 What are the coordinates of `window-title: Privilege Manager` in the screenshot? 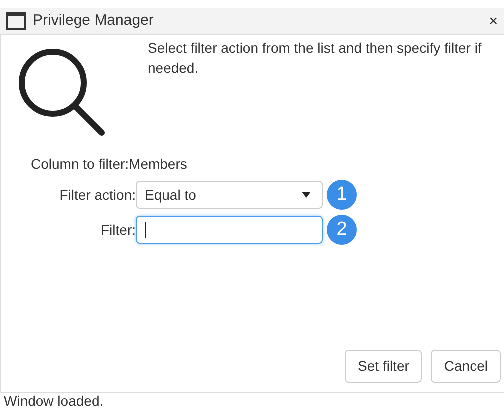 It's located at (93, 20).